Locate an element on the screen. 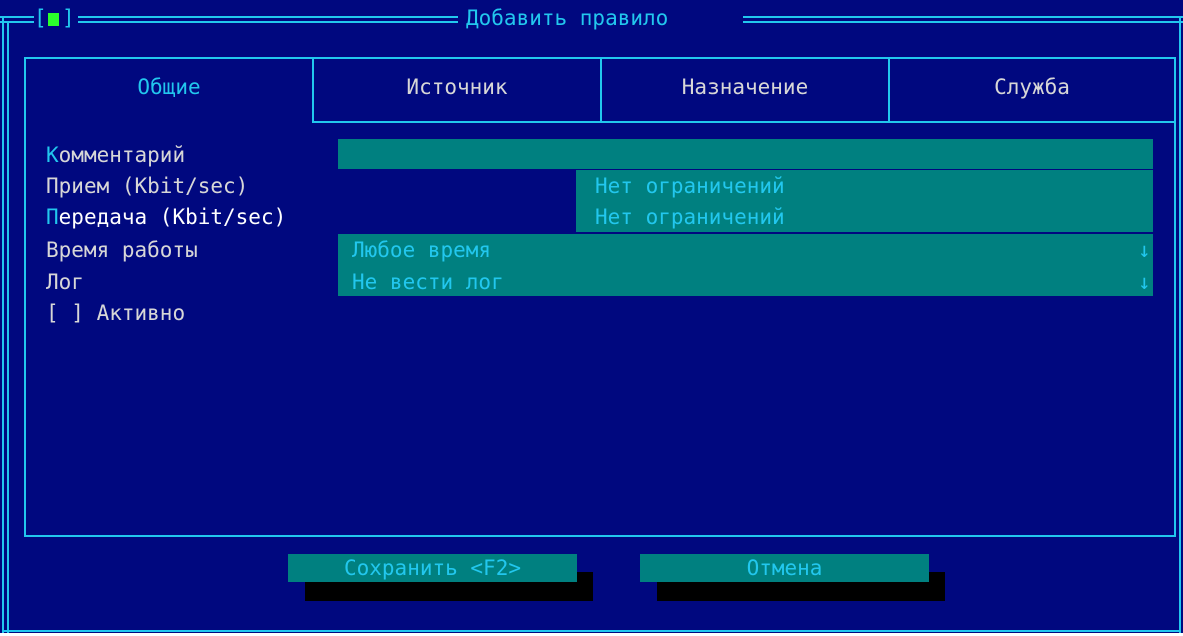 This screenshot has height=636, width=1183. tab-source: Источник is located at coordinates (457, 87).